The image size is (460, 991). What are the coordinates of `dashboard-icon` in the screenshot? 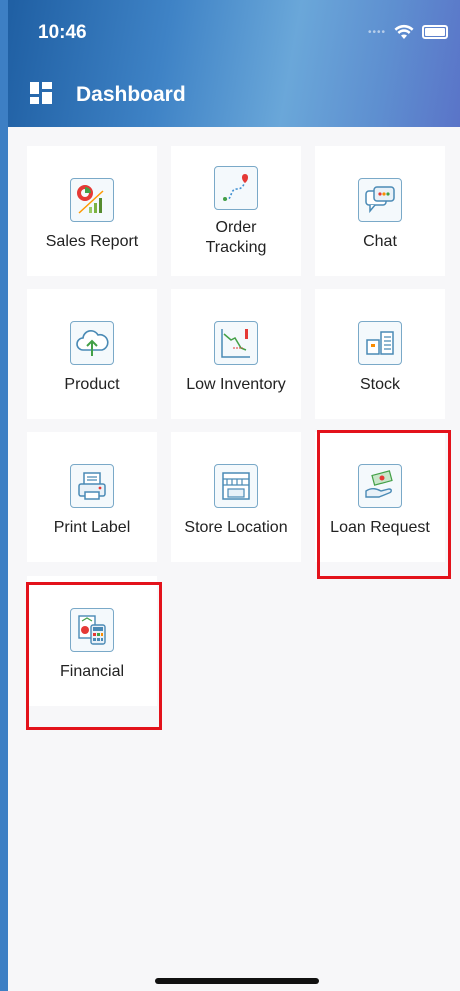 It's located at (41, 93).